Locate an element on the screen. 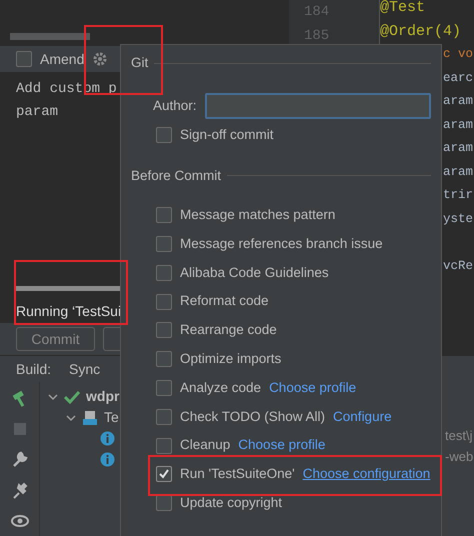  option-label: Analyze code is located at coordinates (221, 387).